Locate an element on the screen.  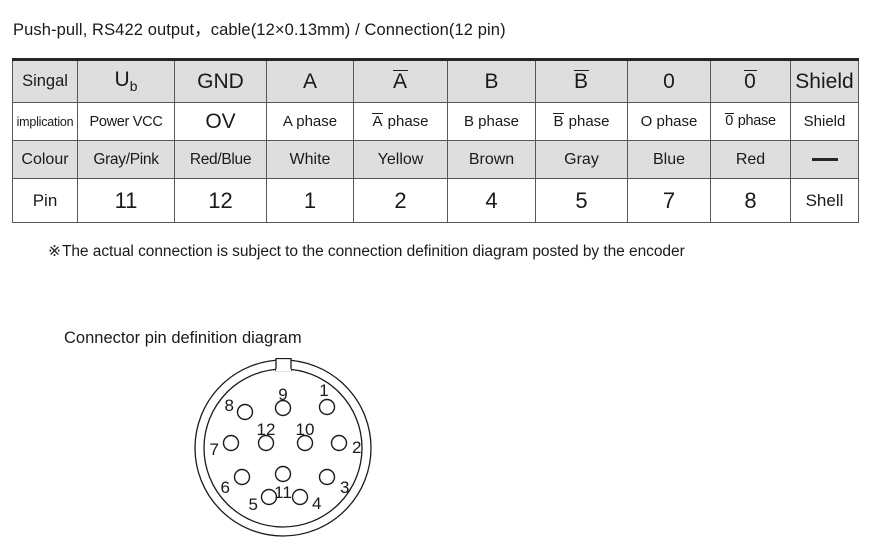
cell-implication-6: O phase is located at coordinates (669, 121).